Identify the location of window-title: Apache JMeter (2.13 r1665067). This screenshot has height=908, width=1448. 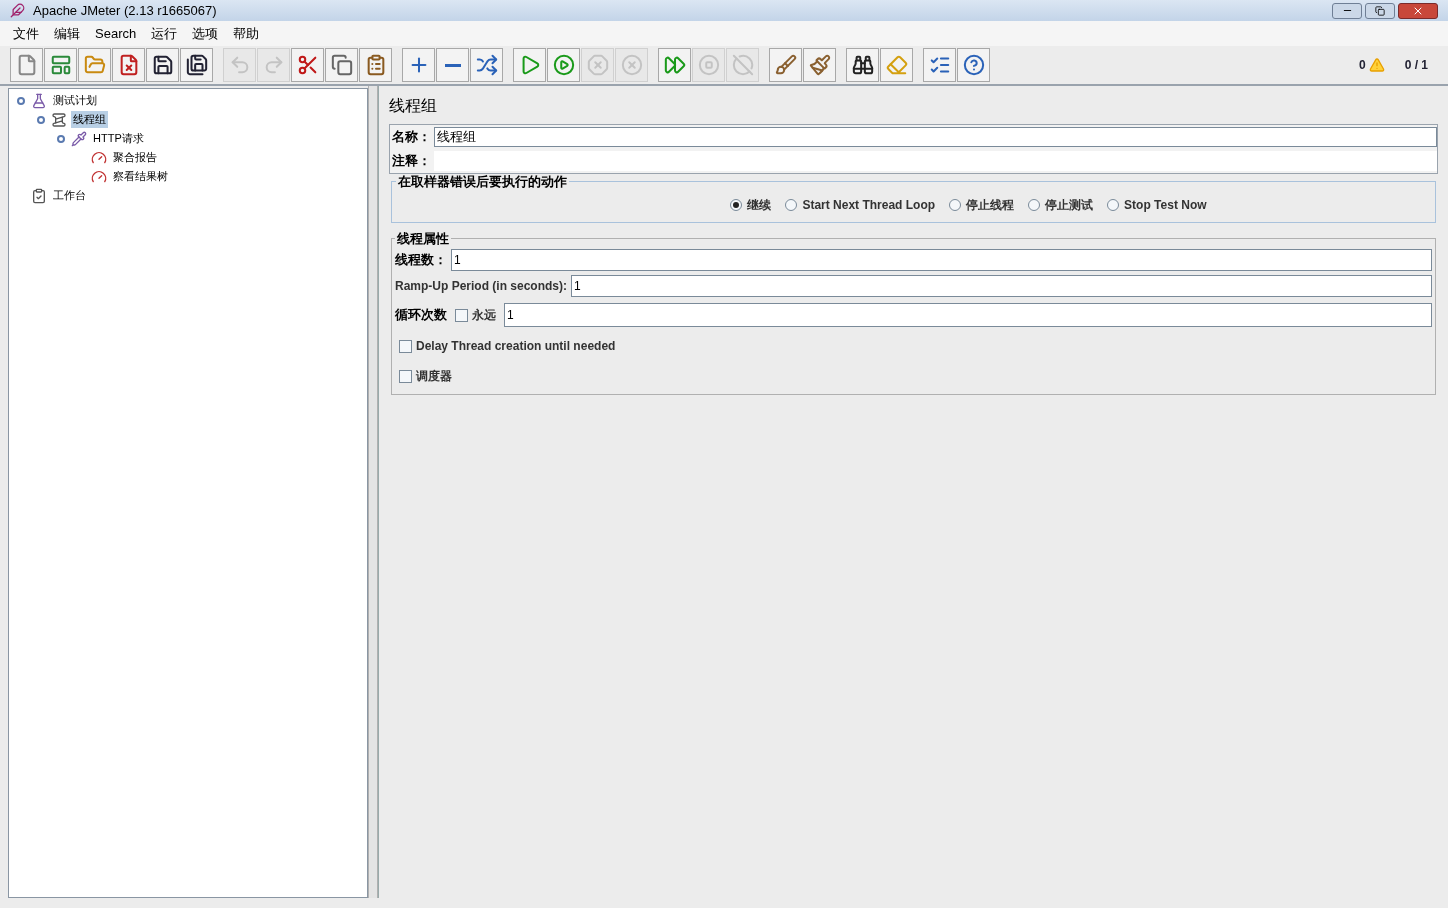
(125, 10).